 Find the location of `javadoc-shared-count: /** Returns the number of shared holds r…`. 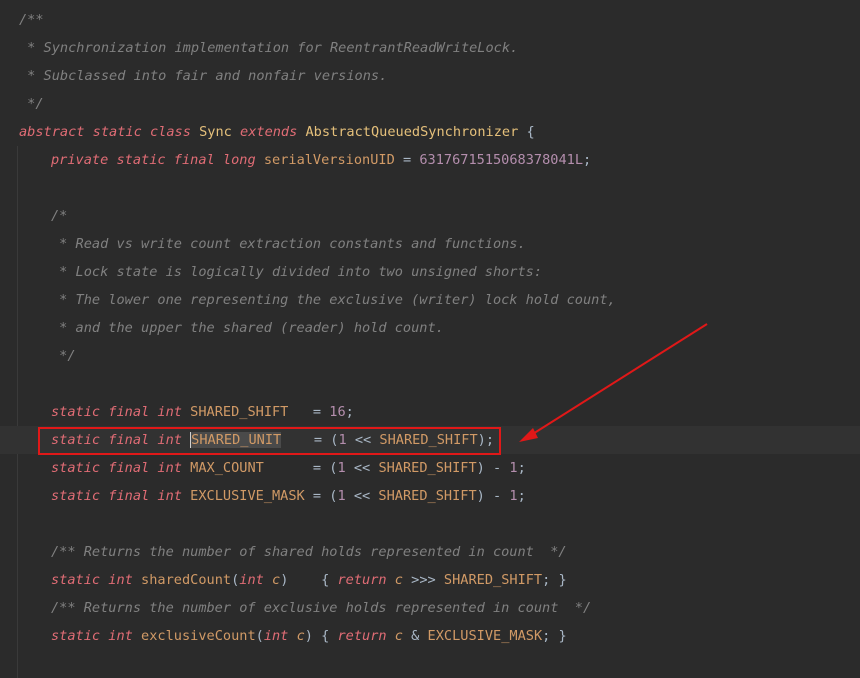

javadoc-shared-count: /** Returns the number of shared holds r… is located at coordinates (309, 552).